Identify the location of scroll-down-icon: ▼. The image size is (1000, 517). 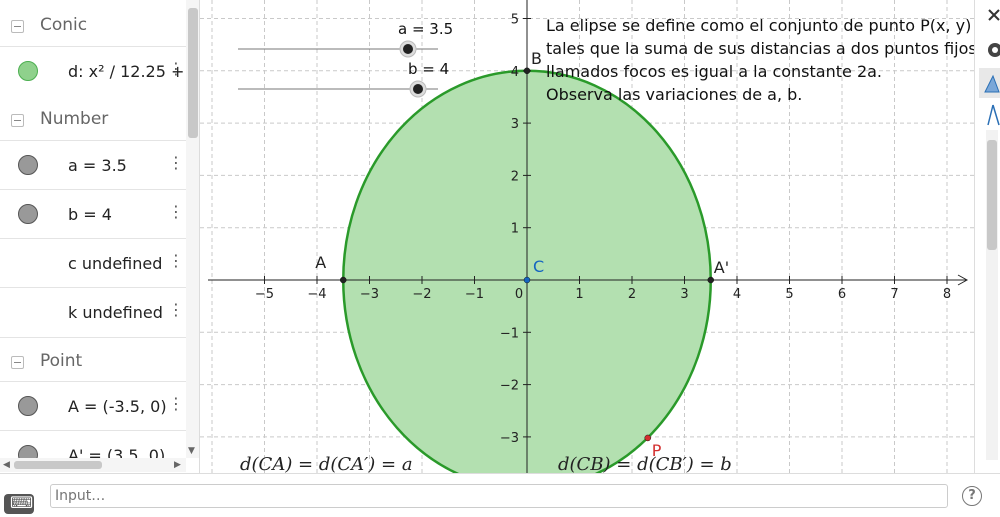
(191, 451).